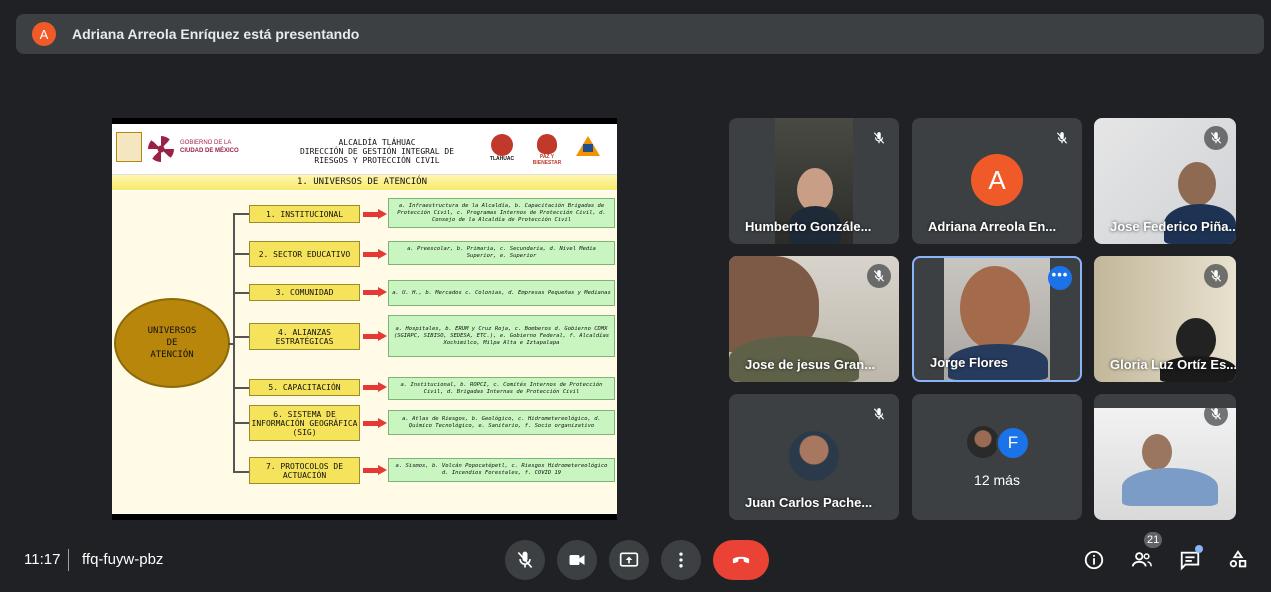 The height and width of the screenshot is (592, 1271). I want to click on microphone-toggle-button, so click(525, 560).